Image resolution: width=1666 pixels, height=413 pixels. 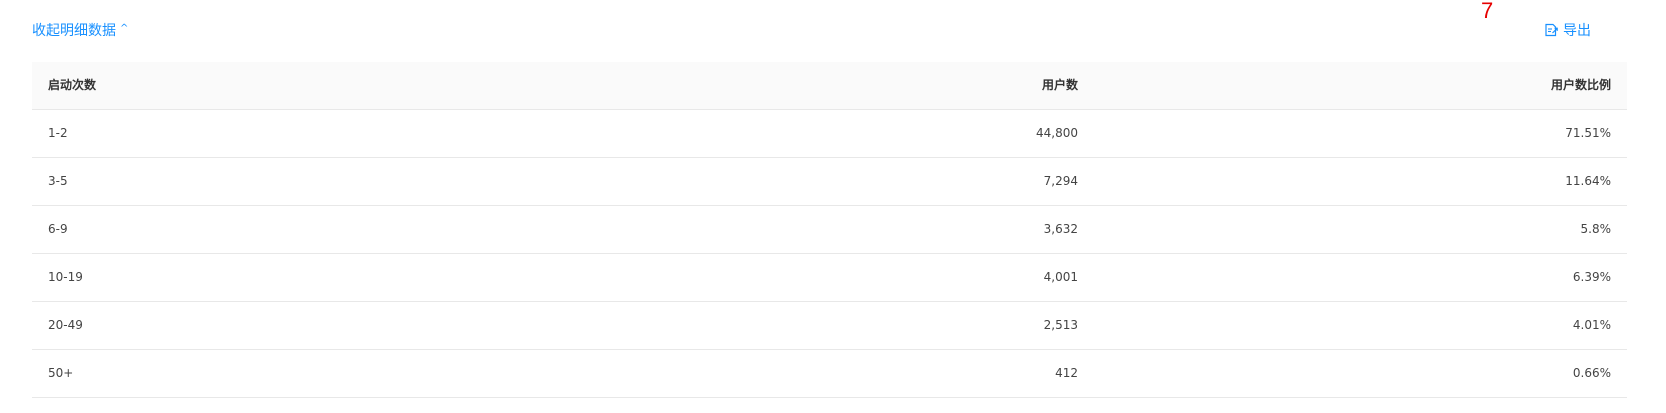 I want to click on cell-users: 2,513, so click(x=1060, y=325).